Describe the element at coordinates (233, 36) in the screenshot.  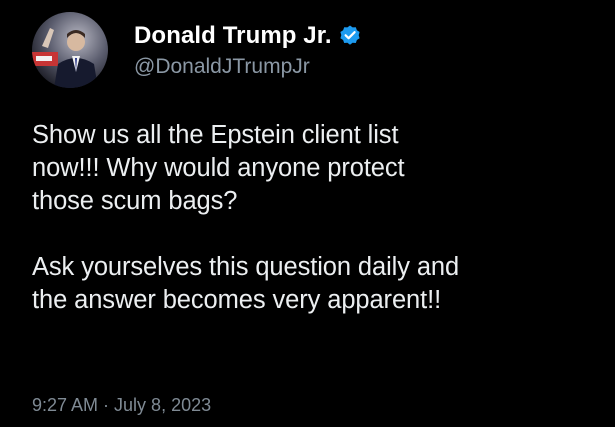
I see `display-name: Donald Trump Jr.` at that location.